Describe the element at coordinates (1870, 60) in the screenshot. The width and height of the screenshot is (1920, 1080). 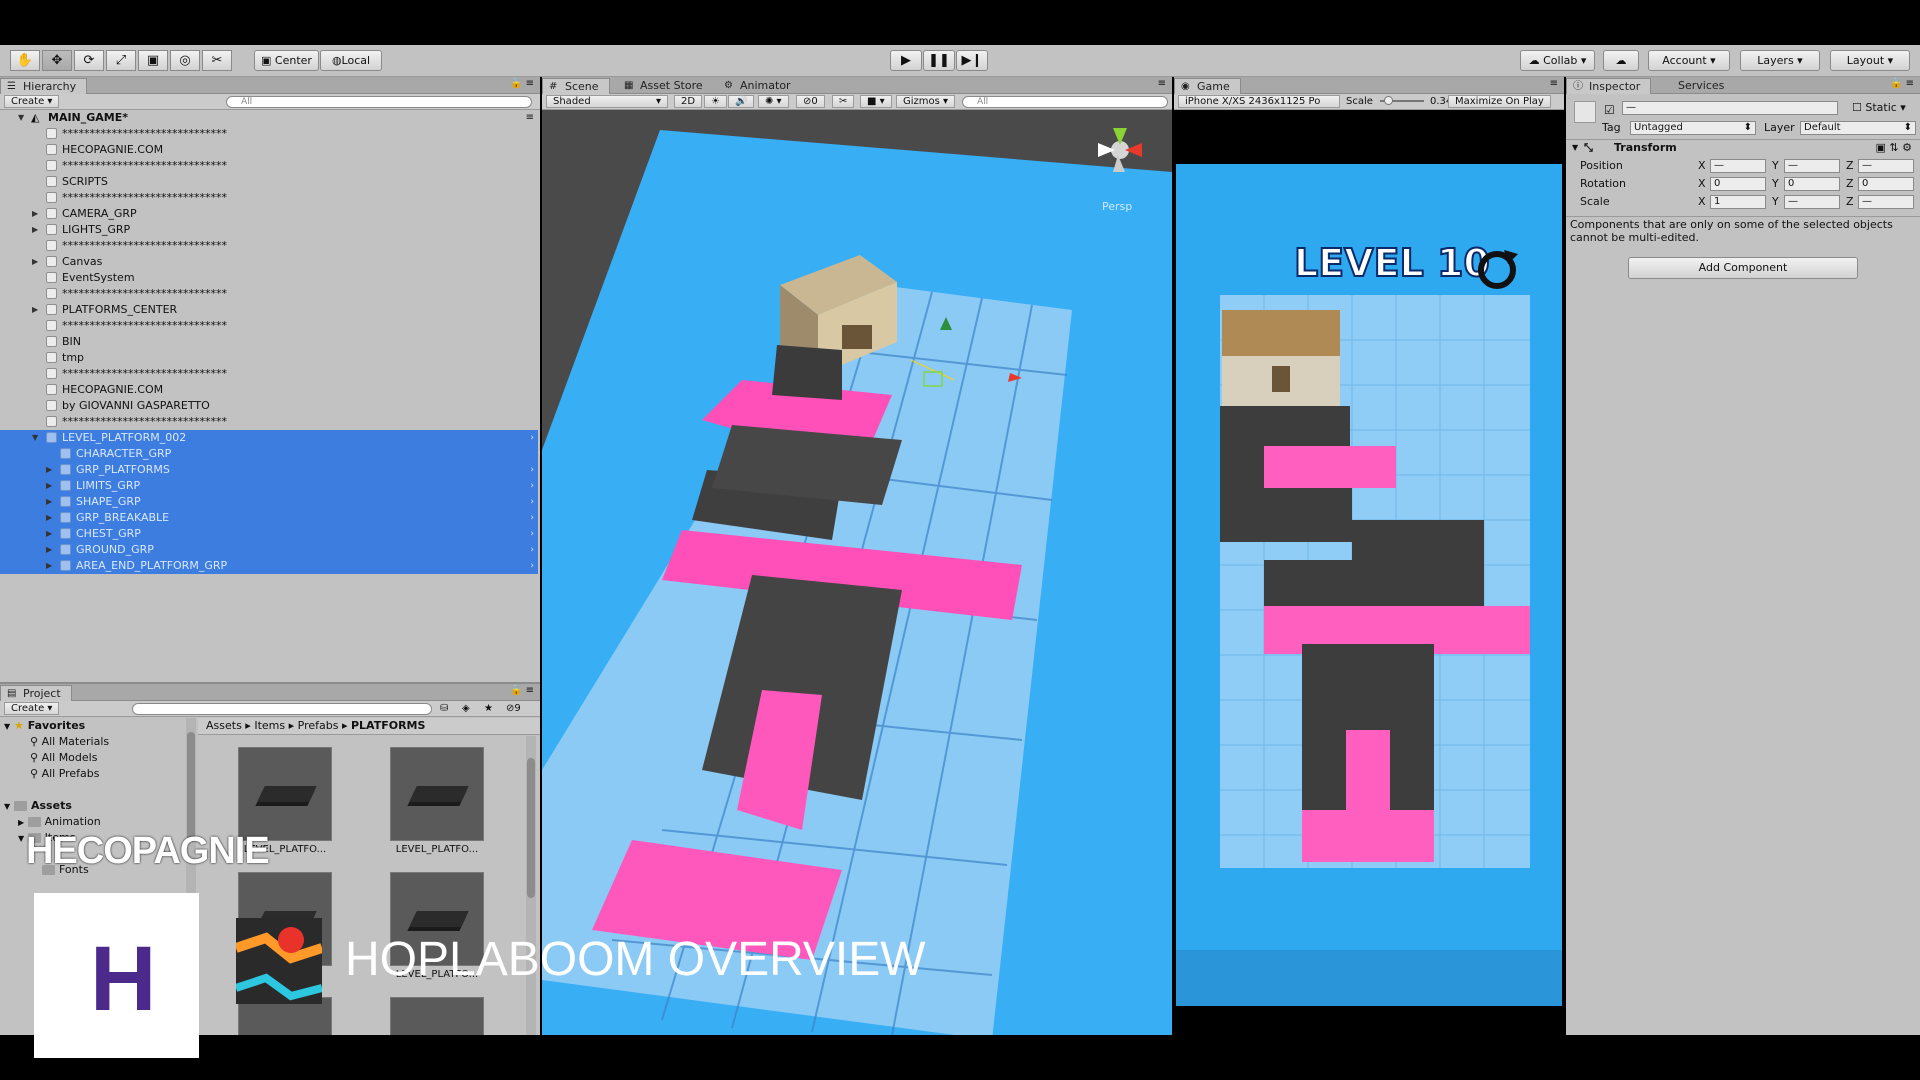
I see `layout-dropdown: Layout ▾` at that location.